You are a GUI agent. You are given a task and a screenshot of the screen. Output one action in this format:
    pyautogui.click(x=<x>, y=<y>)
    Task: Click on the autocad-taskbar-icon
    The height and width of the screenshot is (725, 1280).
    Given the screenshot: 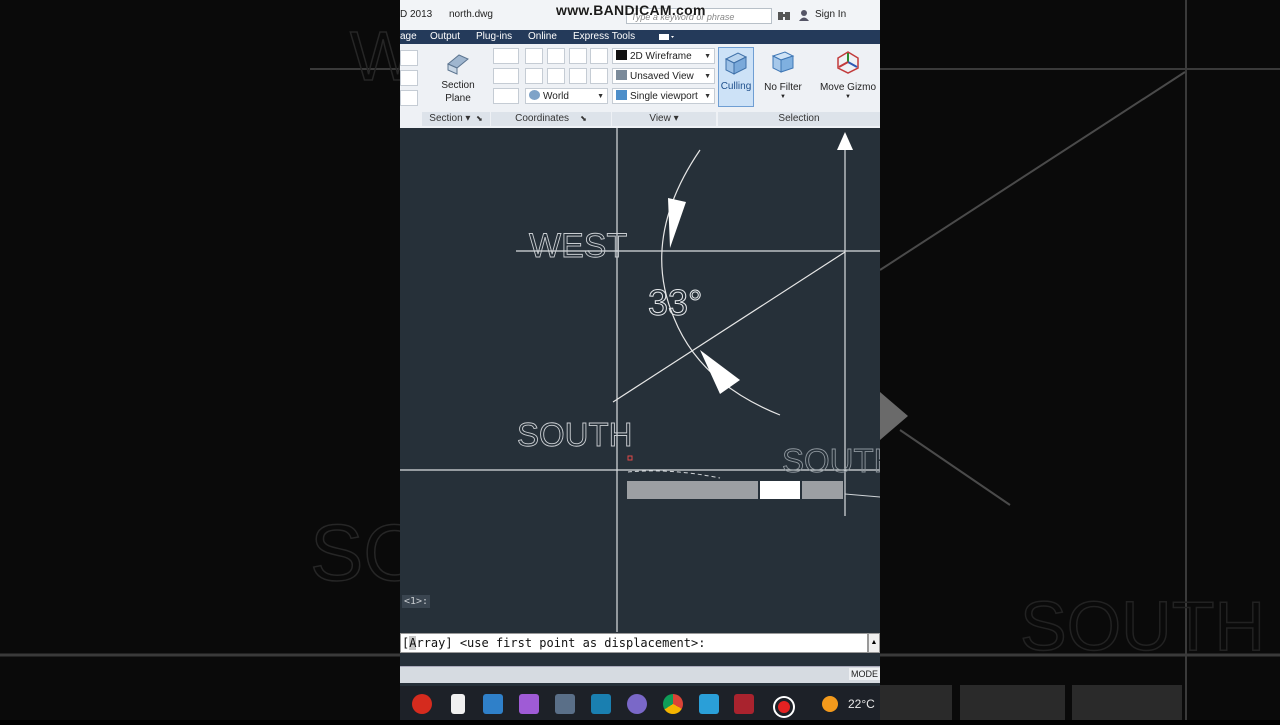 What is the action you would take?
    pyautogui.click(x=744, y=704)
    